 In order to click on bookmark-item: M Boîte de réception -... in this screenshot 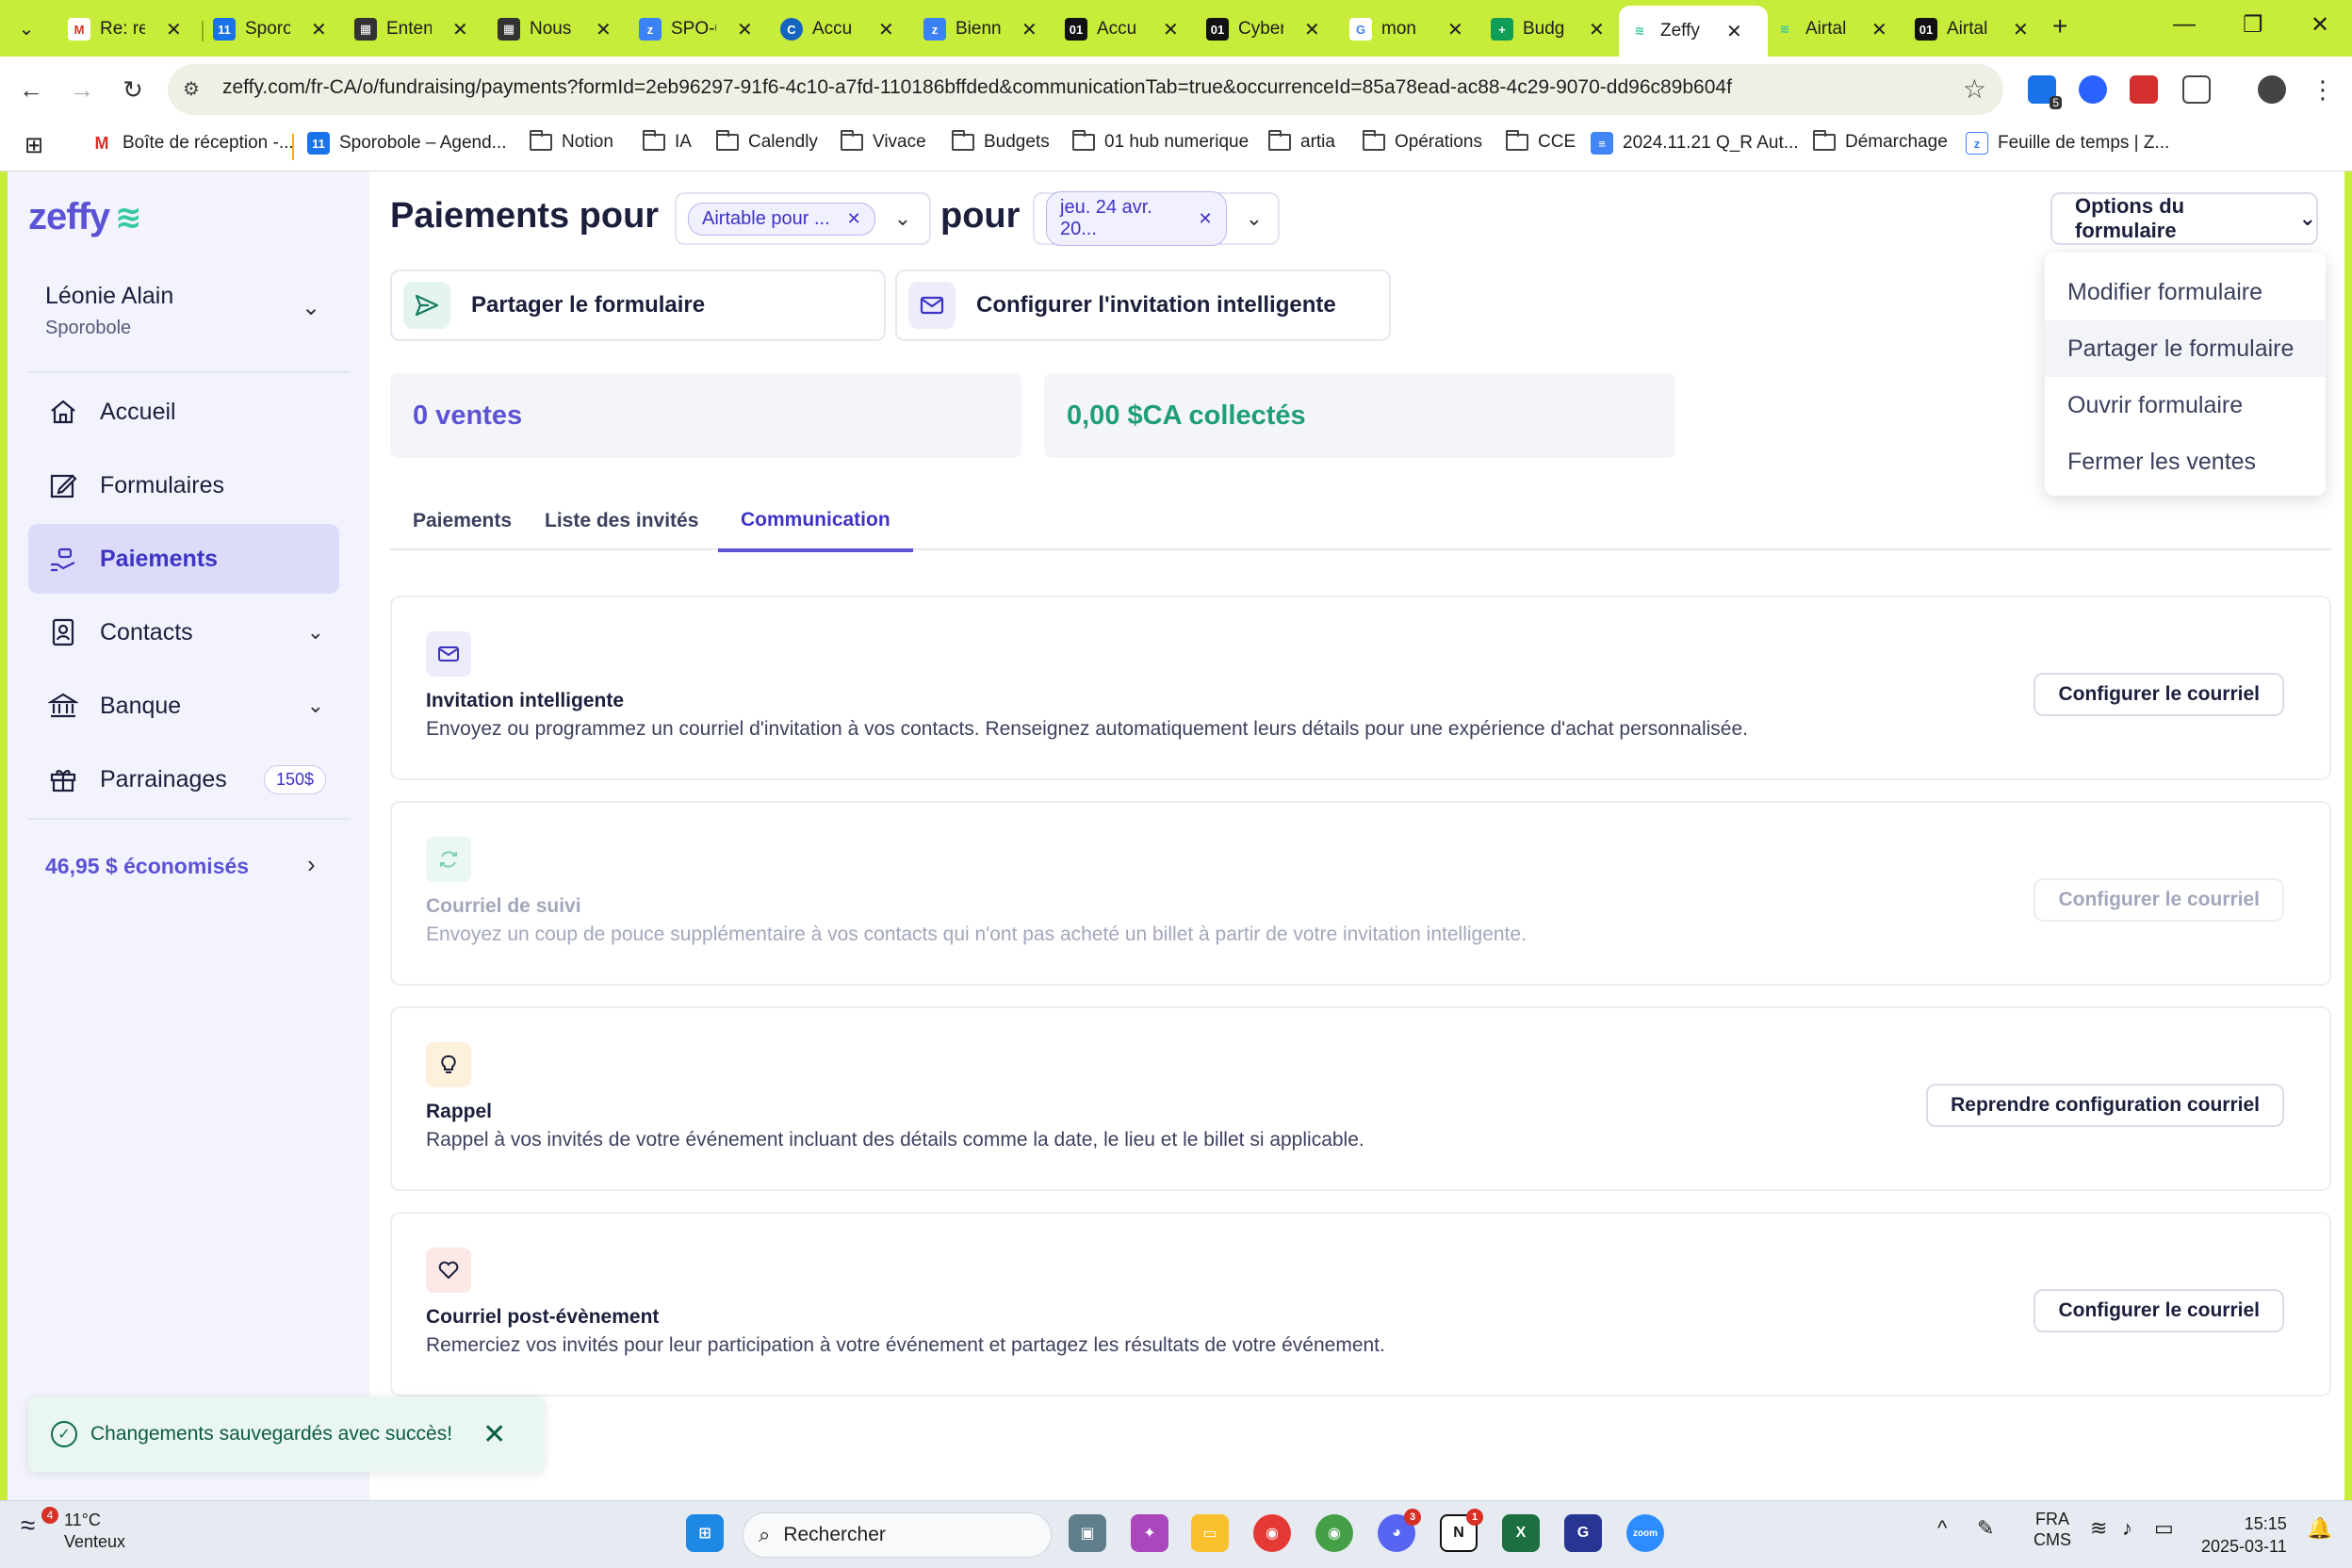, I will do `click(192, 144)`.